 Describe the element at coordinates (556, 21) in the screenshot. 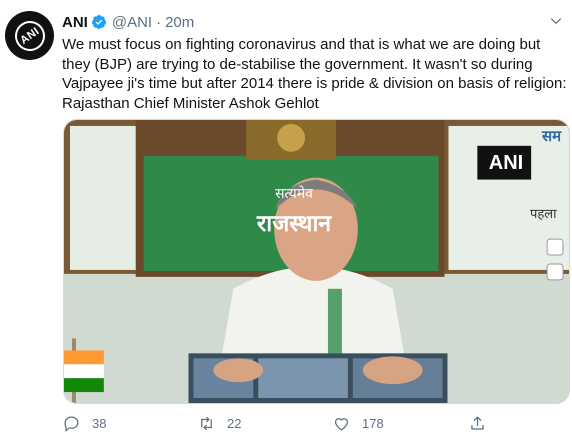

I see `chevron-down-icon` at that location.